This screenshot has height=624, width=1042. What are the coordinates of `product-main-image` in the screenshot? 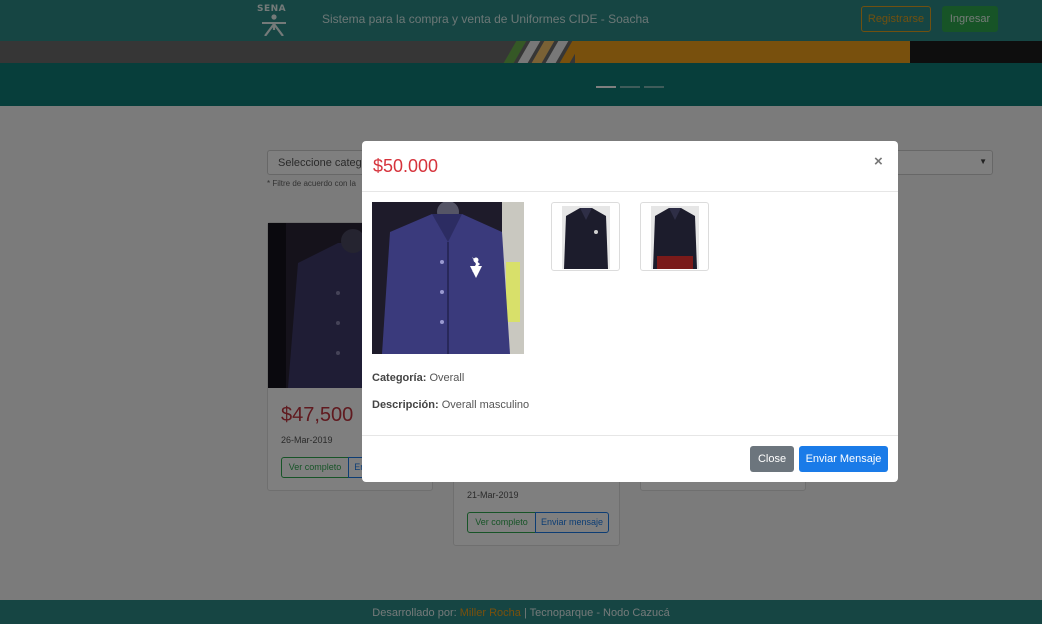 It's located at (448, 278).